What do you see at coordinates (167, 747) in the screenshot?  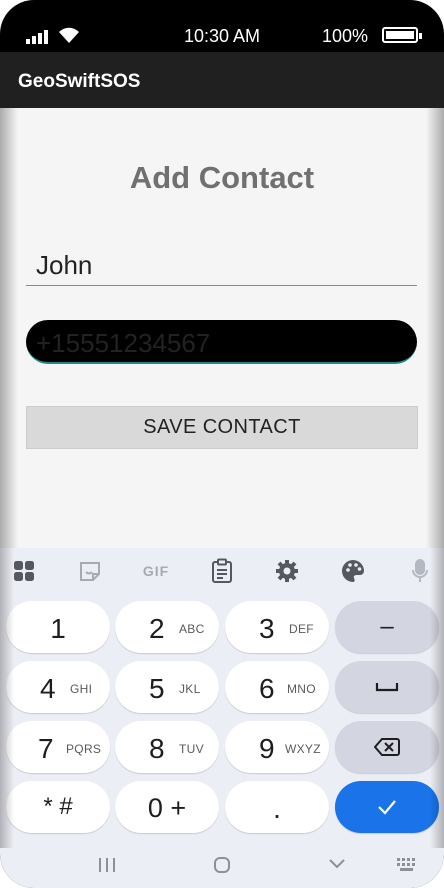 I see `key-8: 8 TUV` at bounding box center [167, 747].